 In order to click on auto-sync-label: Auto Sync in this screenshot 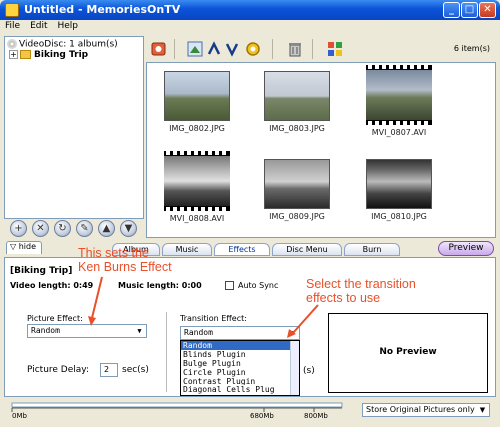, I will do `click(258, 285)`.